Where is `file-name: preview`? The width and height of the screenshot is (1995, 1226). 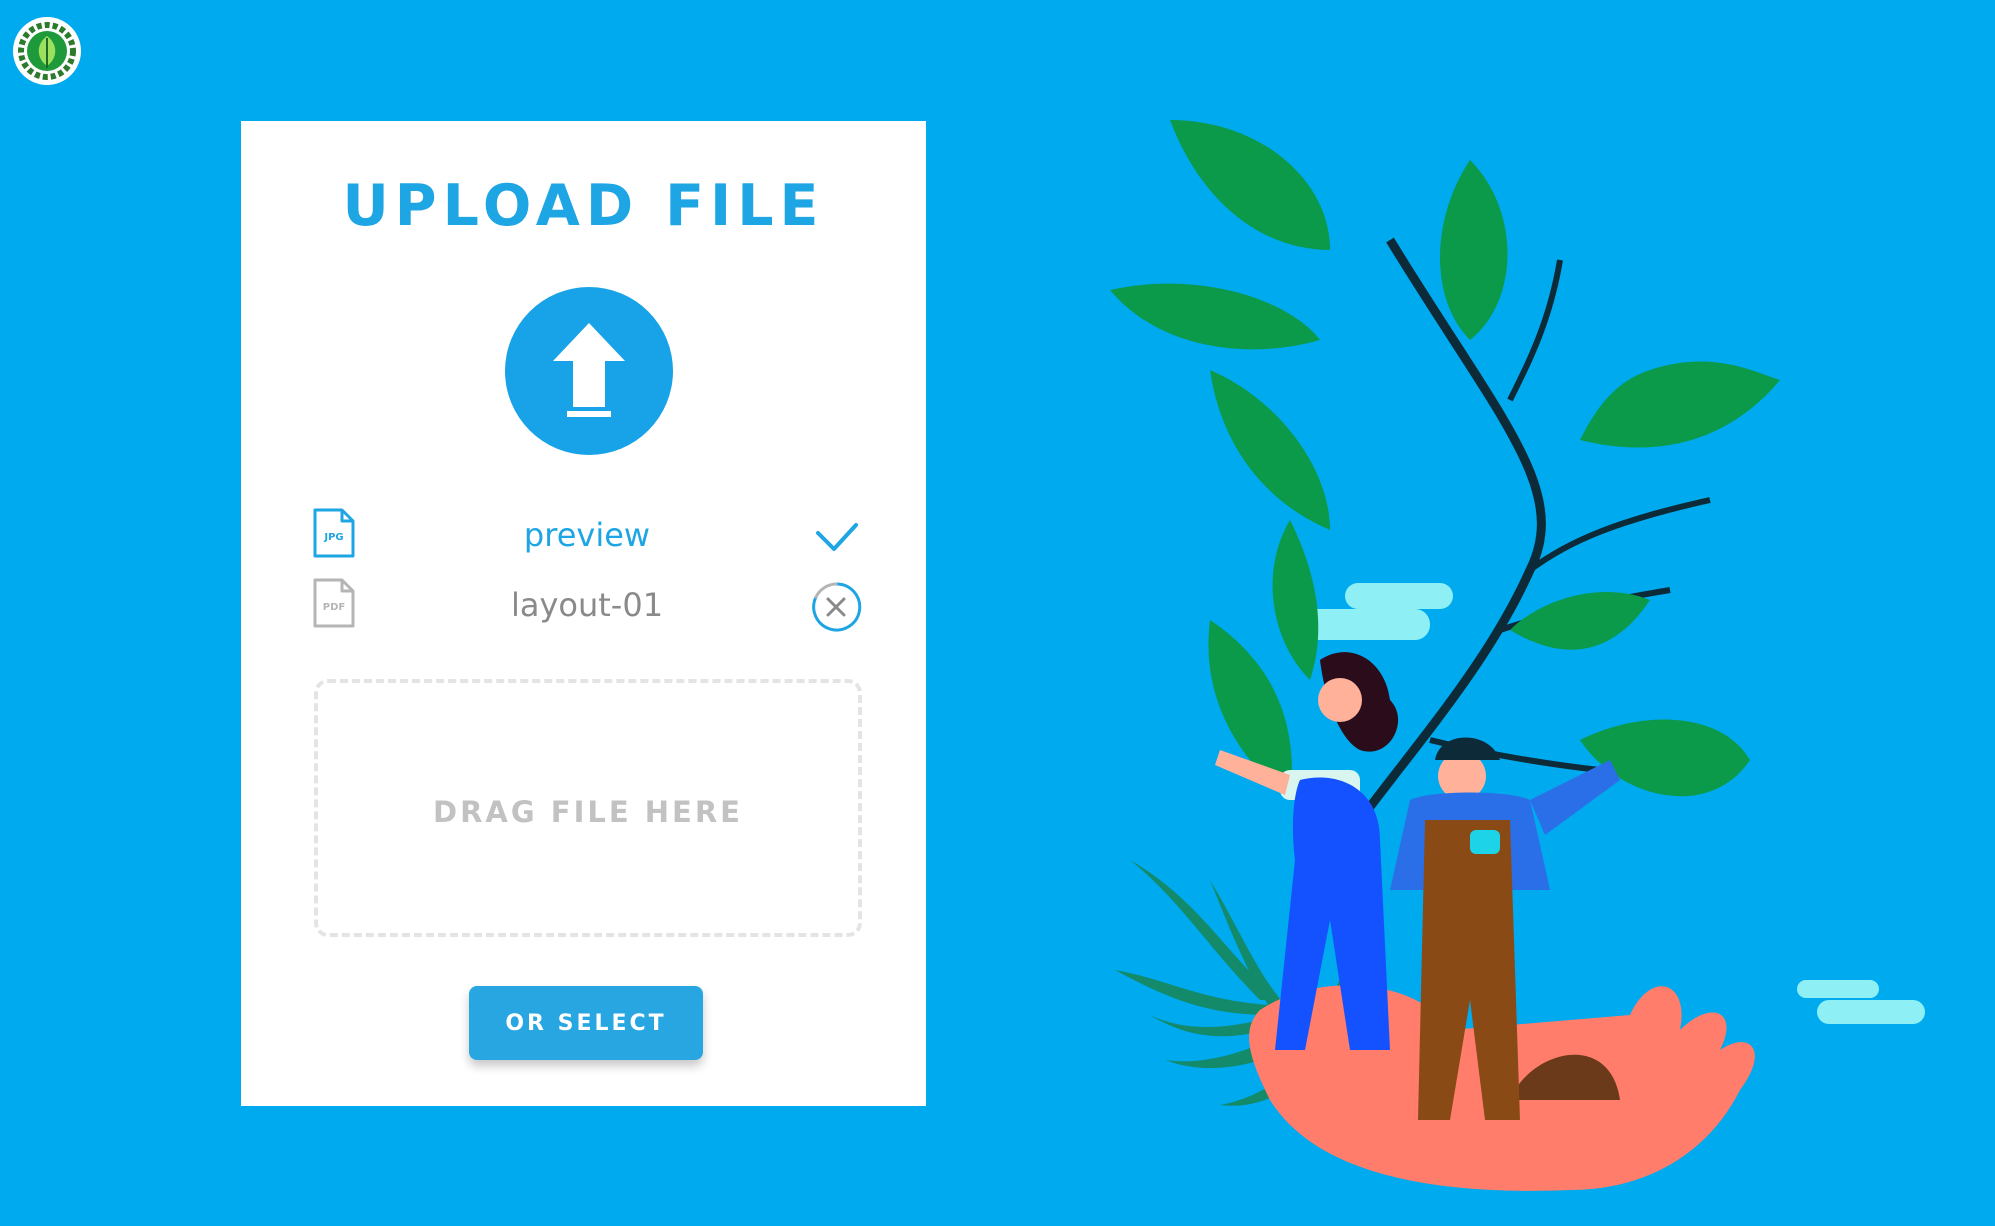
file-name: preview is located at coordinates (587, 535).